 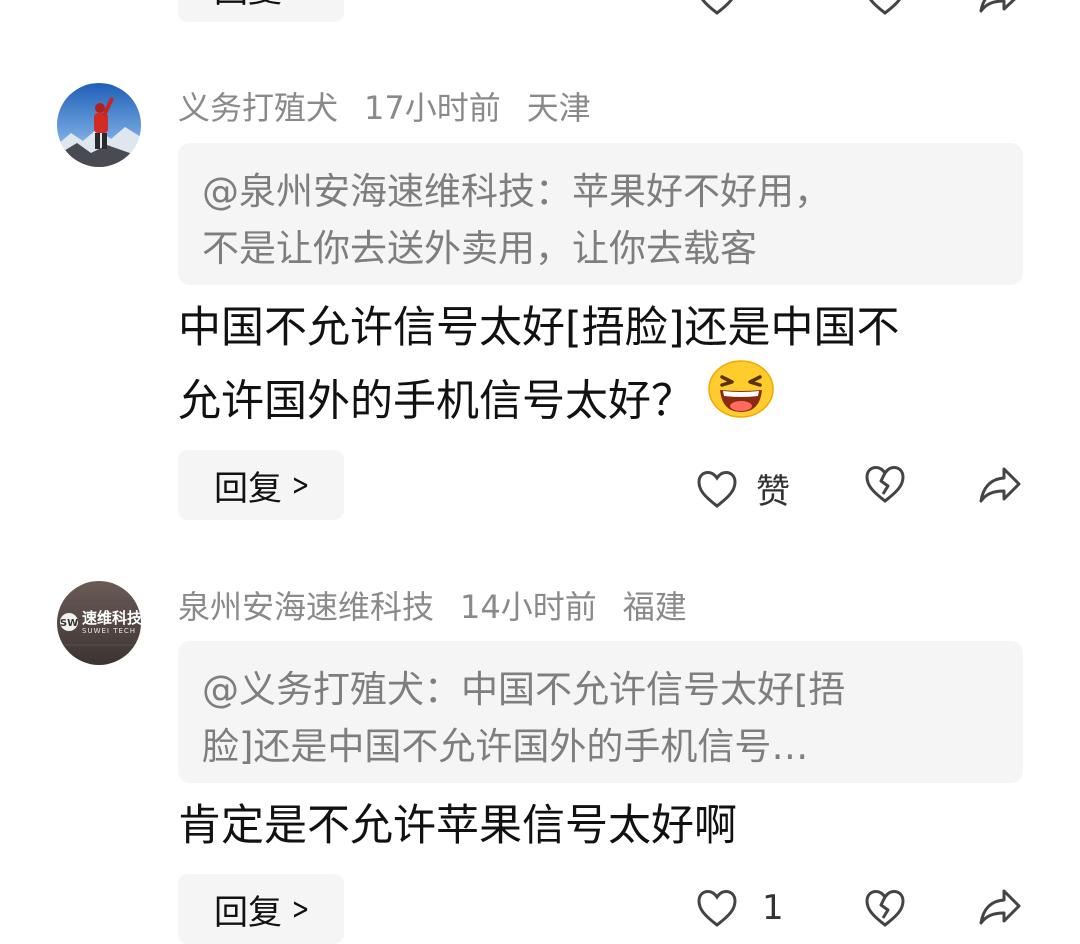 What do you see at coordinates (743, 488) in the screenshot?
I see `like-button: 赞` at bounding box center [743, 488].